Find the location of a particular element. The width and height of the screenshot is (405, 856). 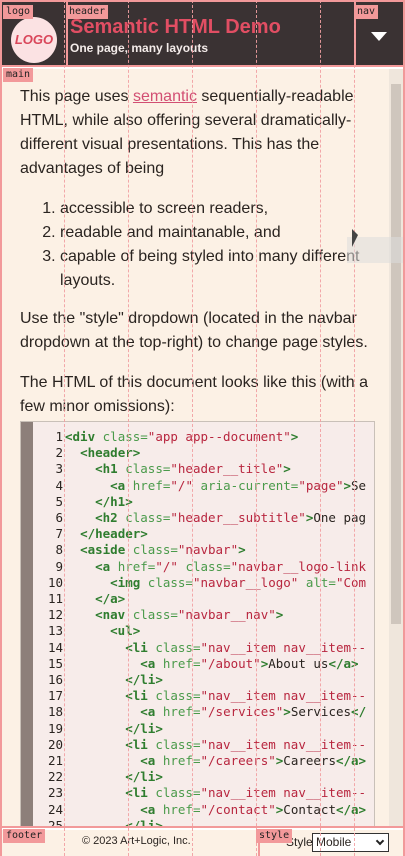

mouse-cursor-icon is located at coordinates (355, 238).